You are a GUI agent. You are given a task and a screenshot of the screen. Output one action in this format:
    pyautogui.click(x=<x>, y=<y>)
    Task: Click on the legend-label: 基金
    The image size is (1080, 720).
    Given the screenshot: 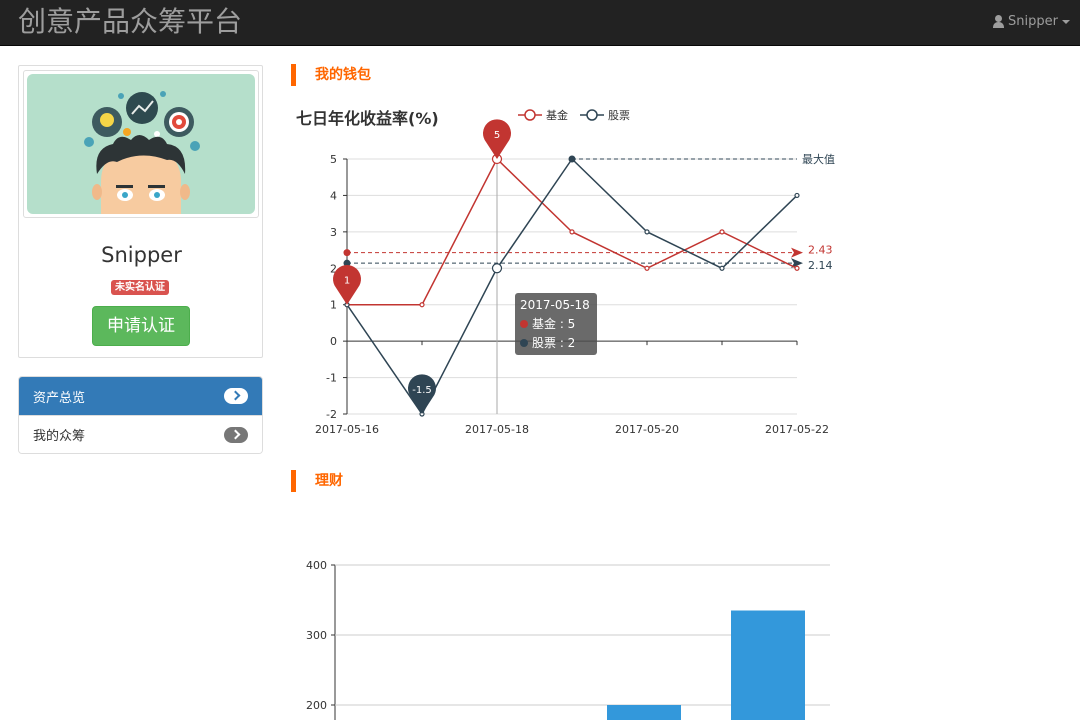 What is the action you would take?
    pyautogui.click(x=557, y=115)
    